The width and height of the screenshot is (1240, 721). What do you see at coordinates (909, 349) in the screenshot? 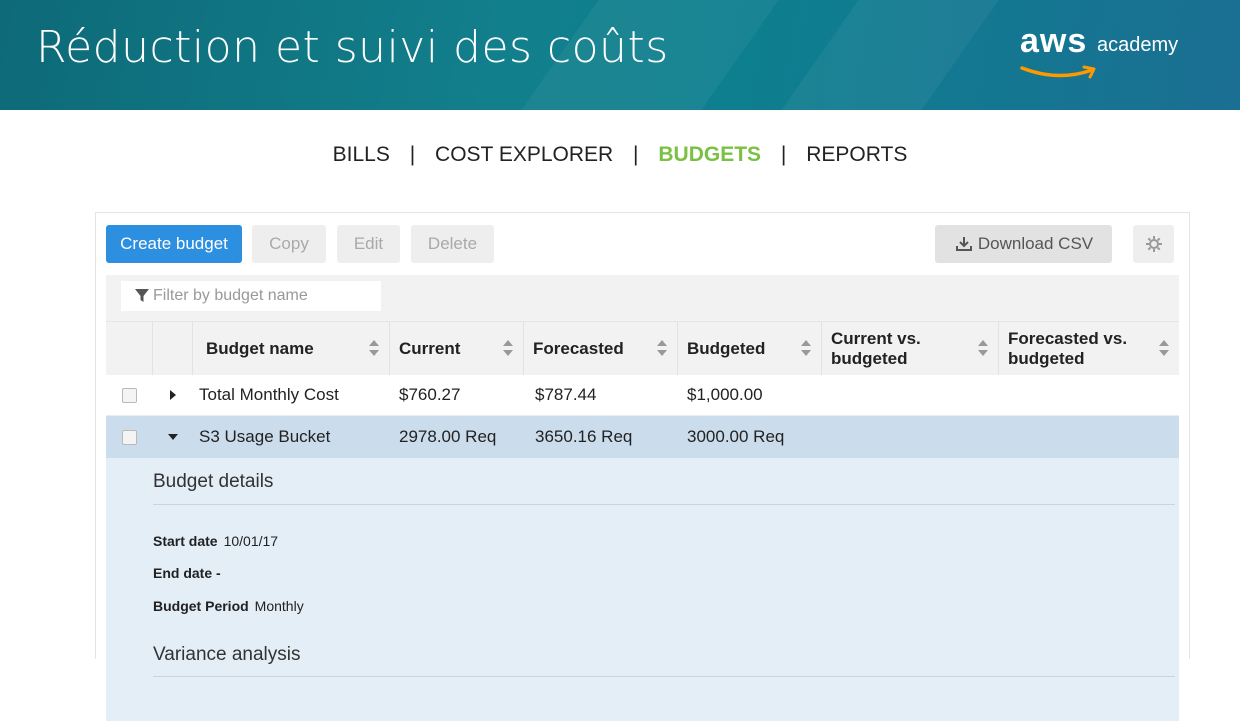
I see `column-current-vs-budgeted: Current vs. budgeted` at bounding box center [909, 349].